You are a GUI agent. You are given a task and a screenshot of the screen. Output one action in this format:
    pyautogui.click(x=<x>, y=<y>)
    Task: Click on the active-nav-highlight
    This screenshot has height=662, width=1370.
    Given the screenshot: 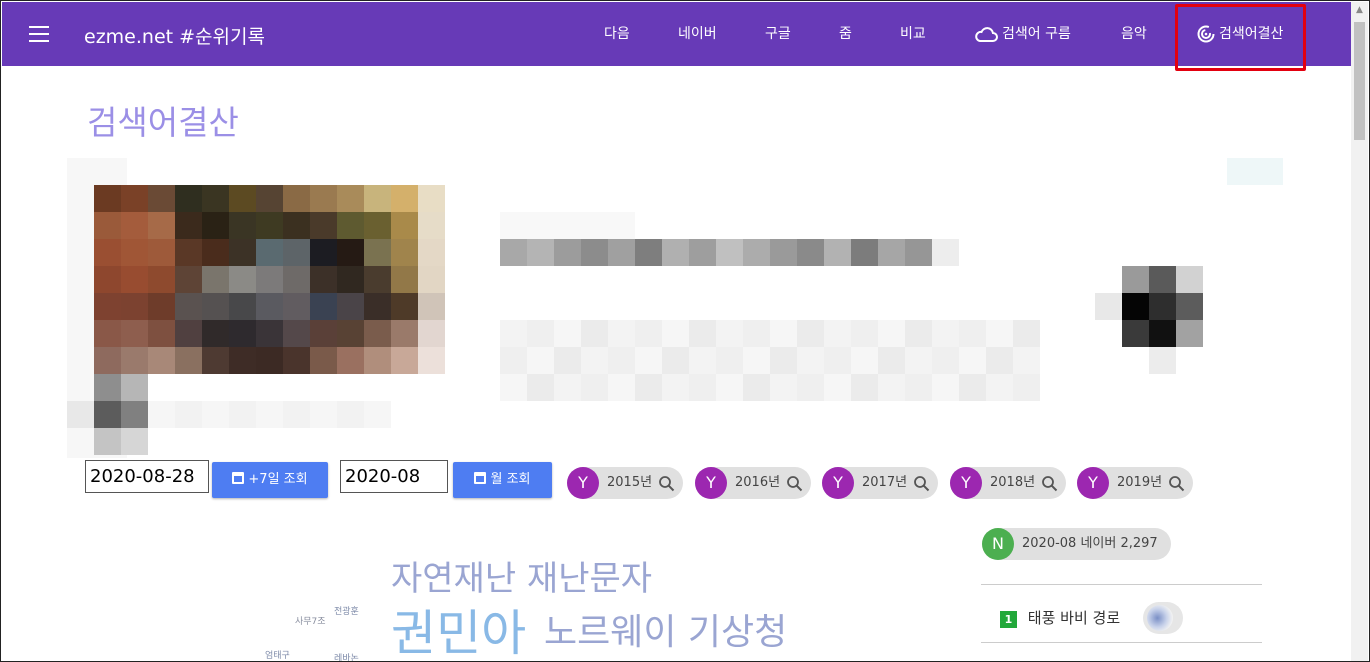 What is the action you would take?
    pyautogui.click(x=1240, y=37)
    